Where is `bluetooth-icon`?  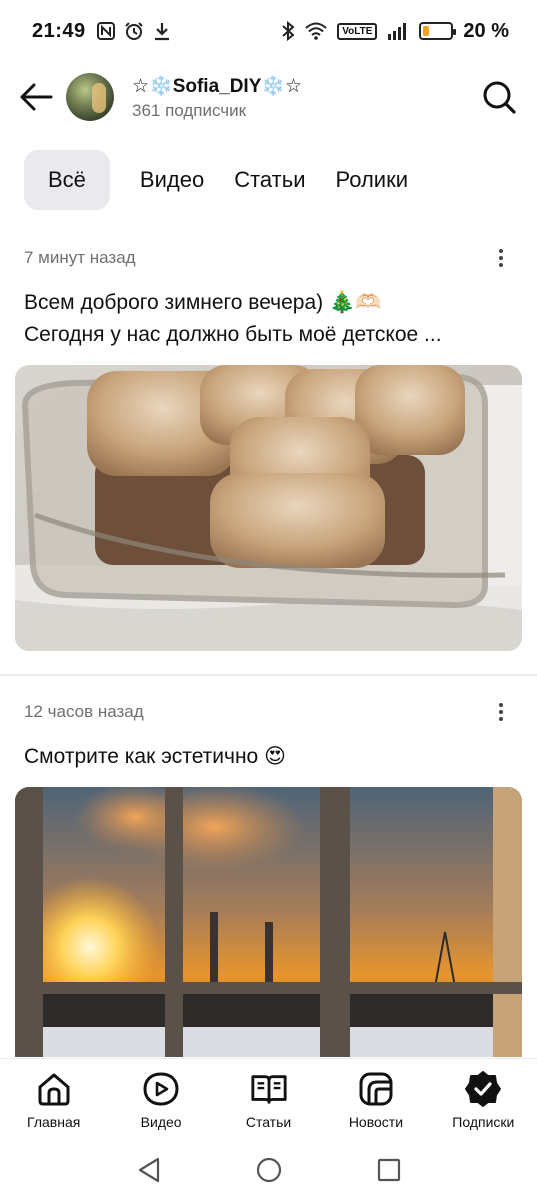 bluetooth-icon is located at coordinates (288, 31).